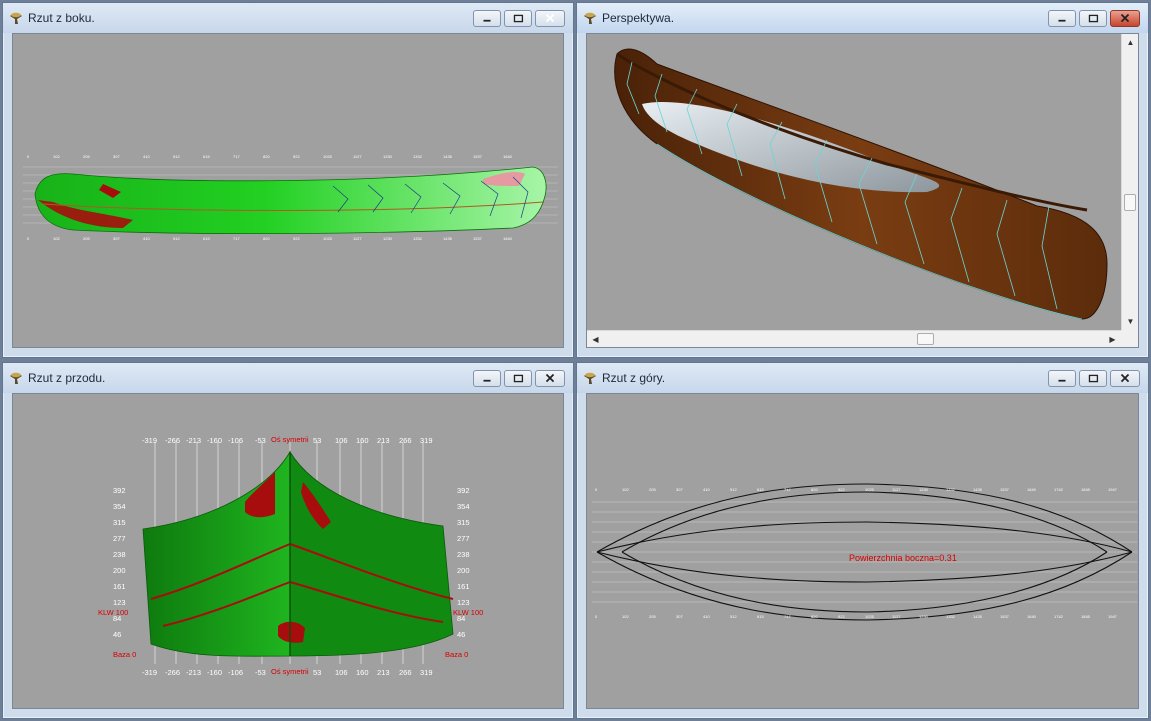 This screenshot has height=721, width=1151. I want to click on window-title: Rzut z góry., so click(634, 378).